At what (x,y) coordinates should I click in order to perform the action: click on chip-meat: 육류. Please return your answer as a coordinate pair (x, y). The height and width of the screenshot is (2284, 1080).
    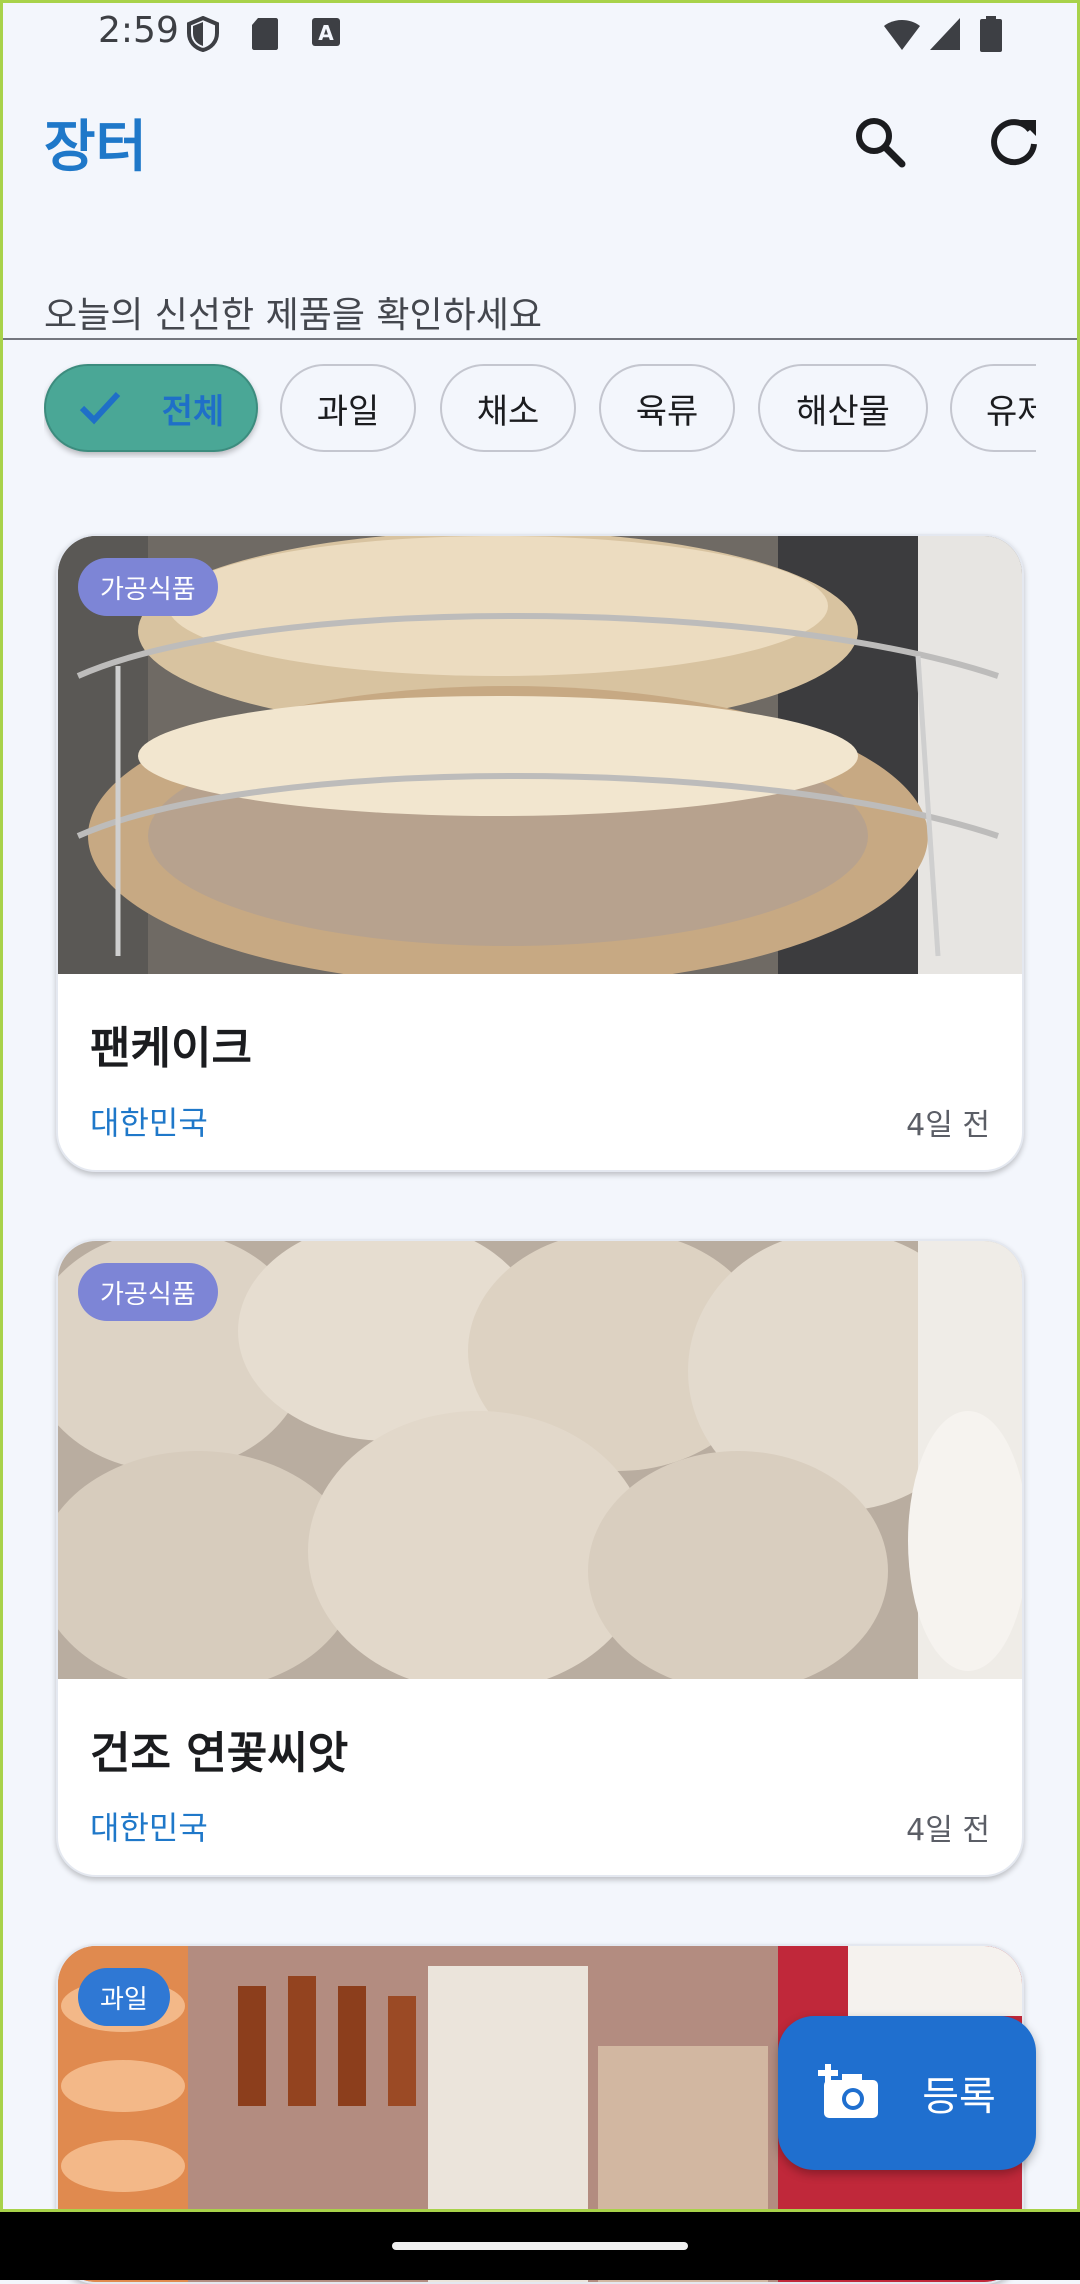
    Looking at the image, I should click on (667, 408).